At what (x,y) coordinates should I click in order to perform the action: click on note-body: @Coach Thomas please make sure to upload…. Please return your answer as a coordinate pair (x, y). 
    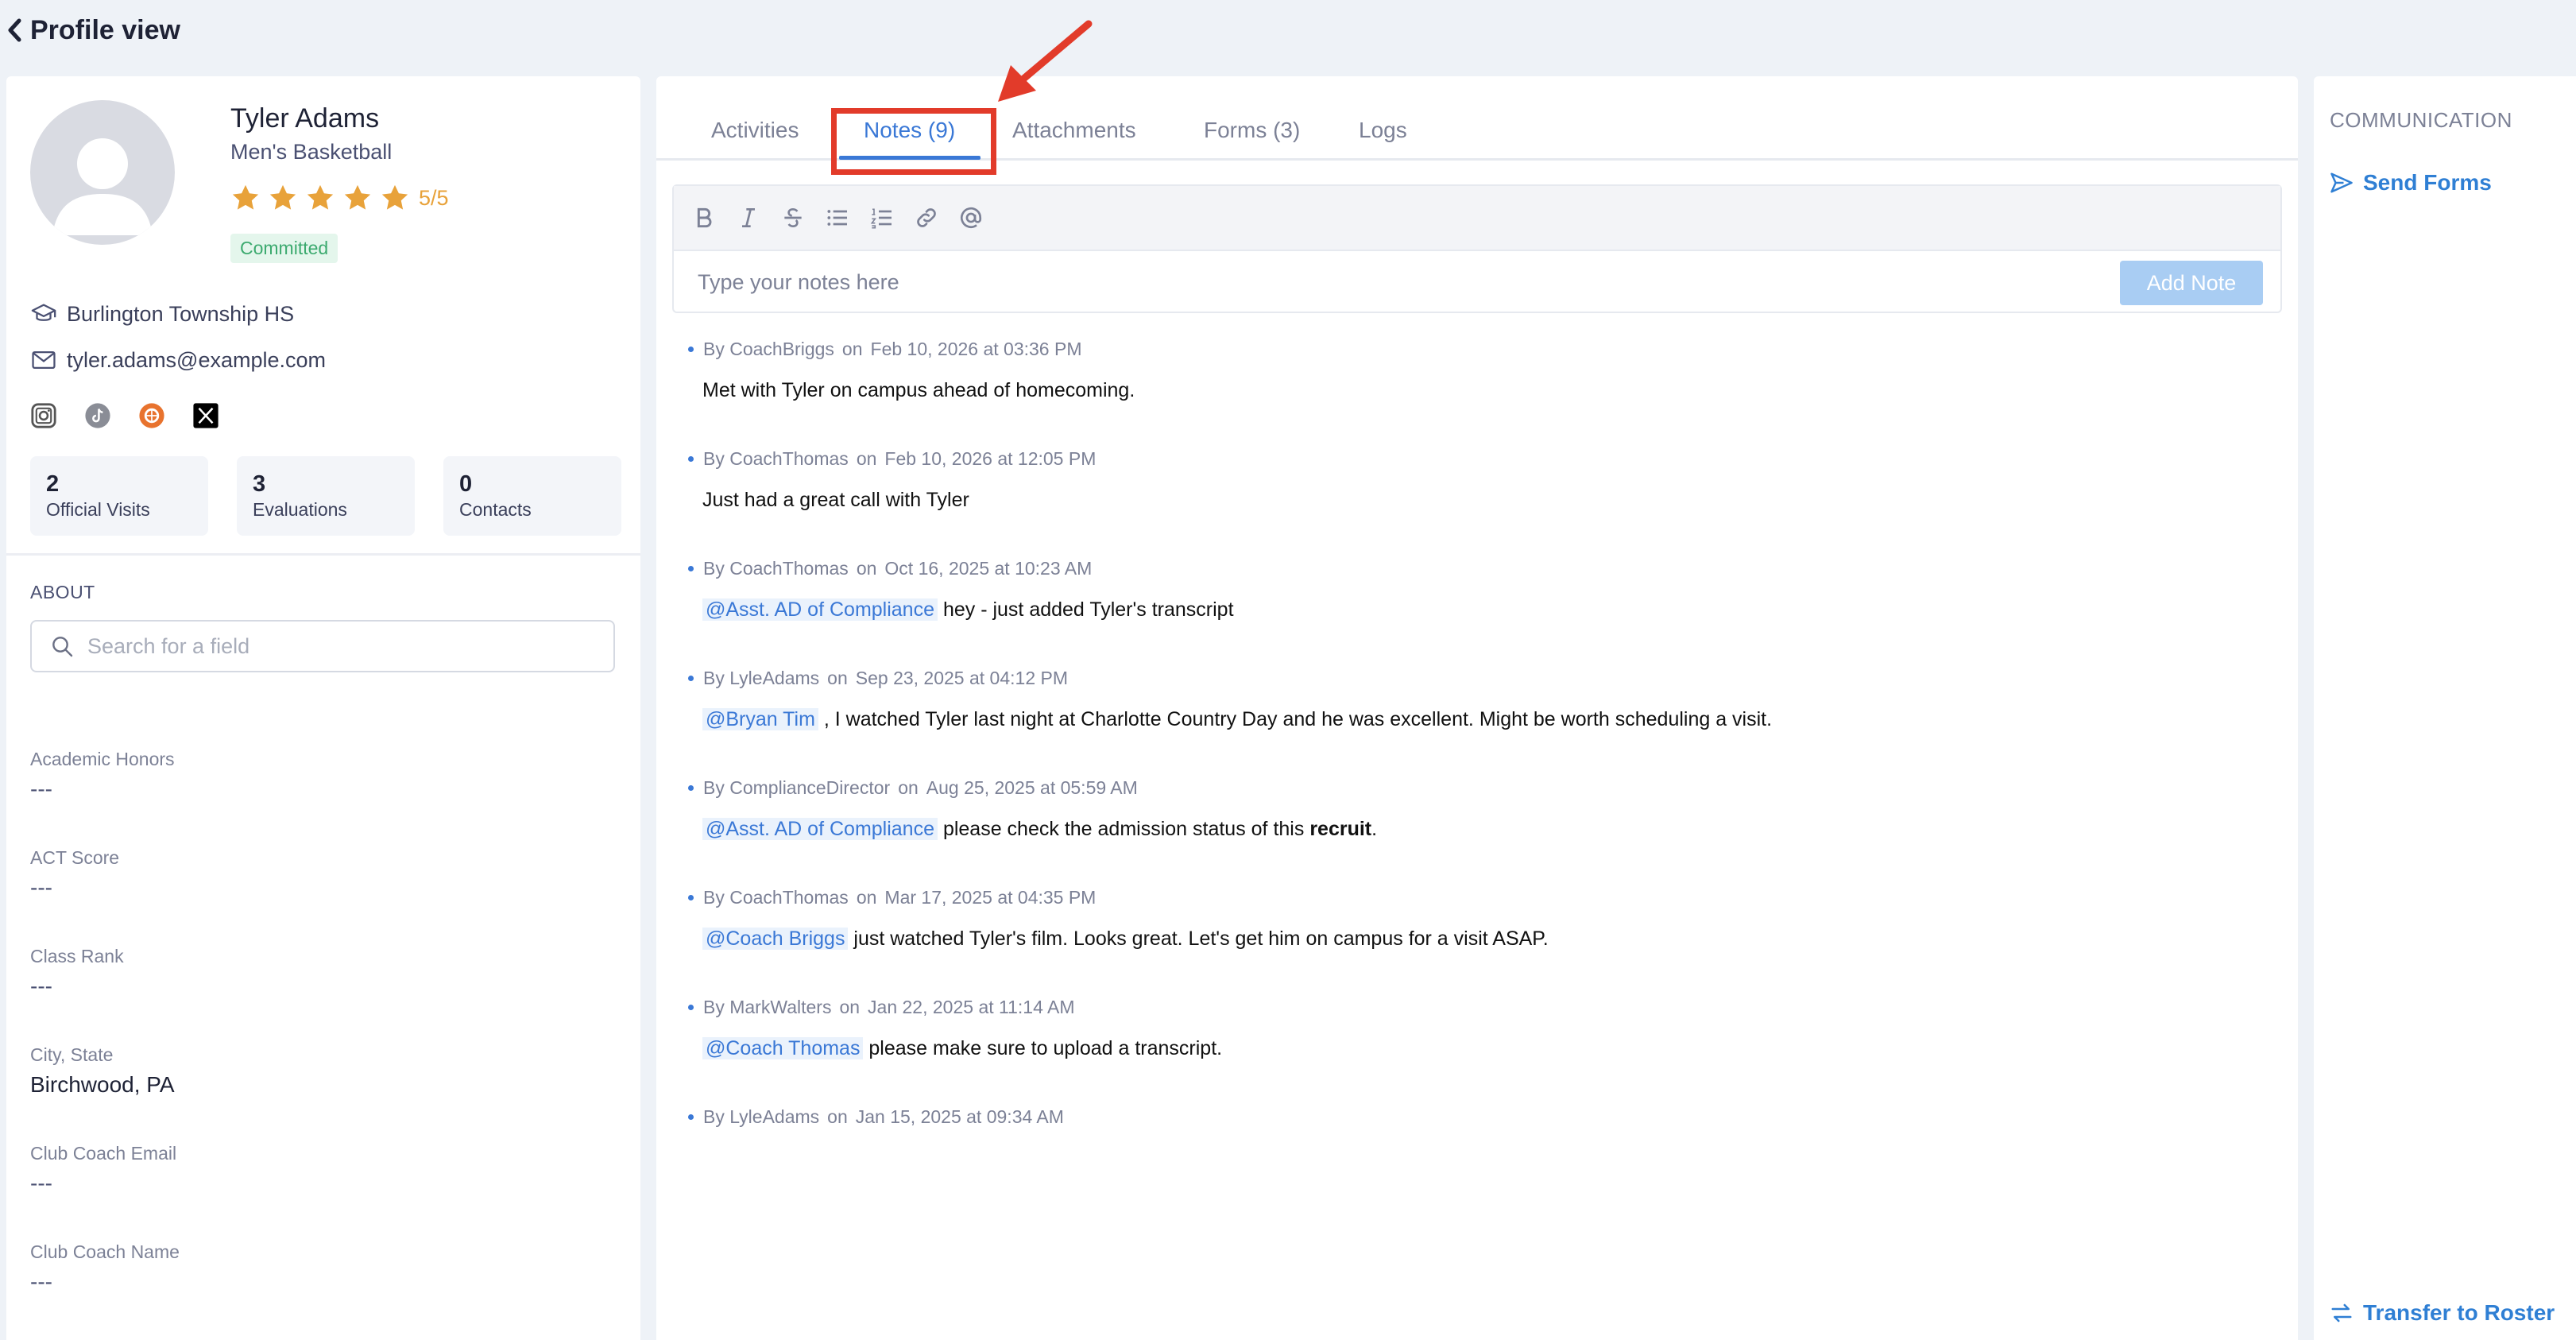
    Looking at the image, I should click on (1474, 1048).